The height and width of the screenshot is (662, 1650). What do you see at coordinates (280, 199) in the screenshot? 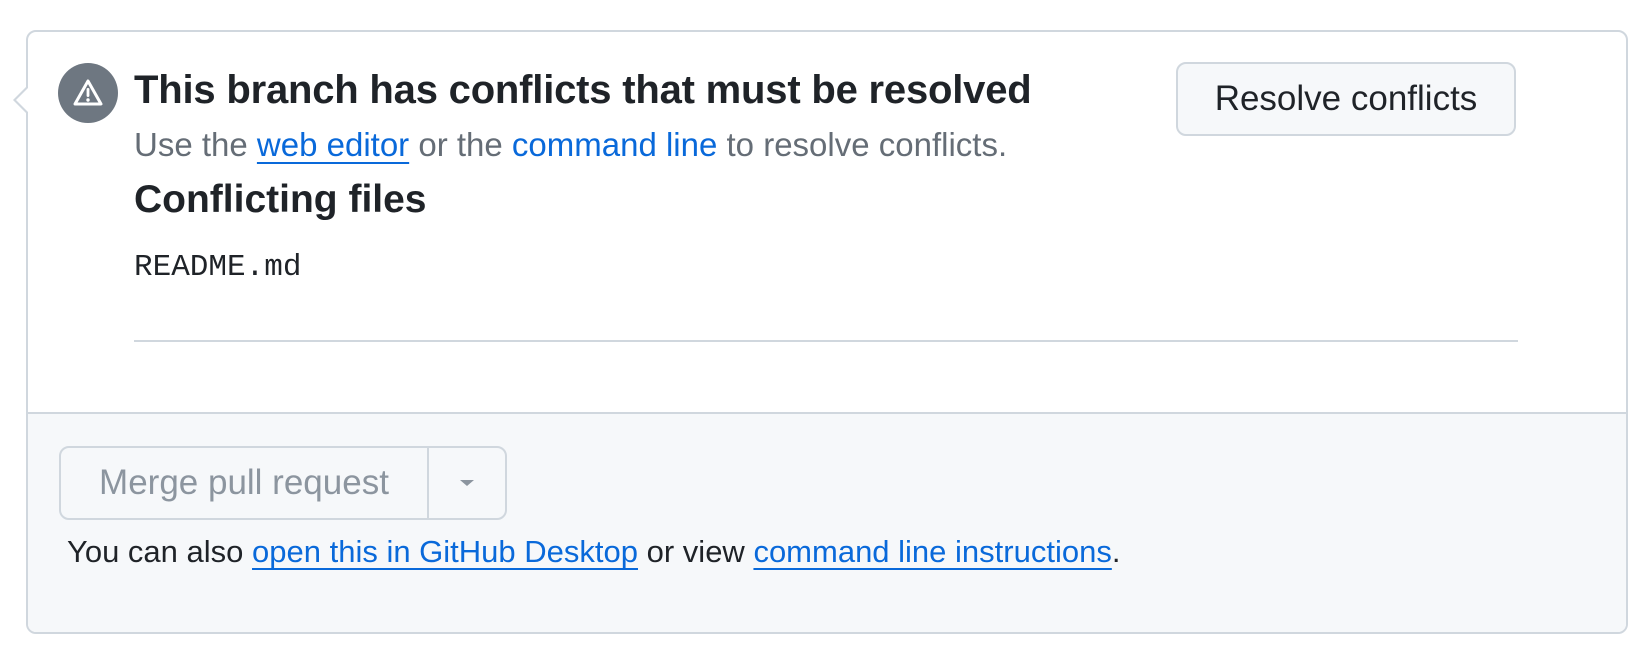
I see `conflicting-files-heading: Conflicting files` at bounding box center [280, 199].